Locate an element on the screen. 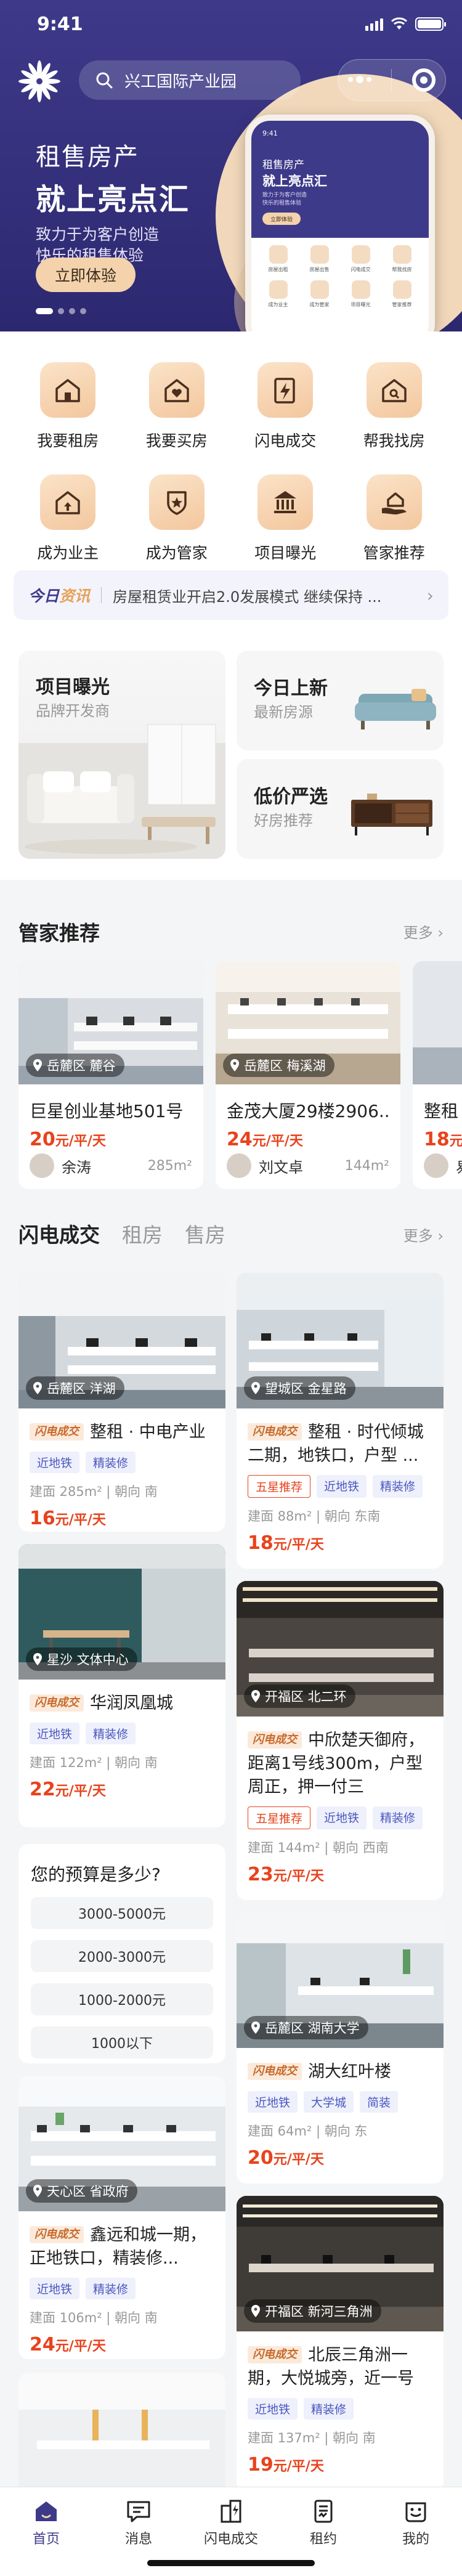  quick-item-owner: 成为业主 is located at coordinates (68, 518).